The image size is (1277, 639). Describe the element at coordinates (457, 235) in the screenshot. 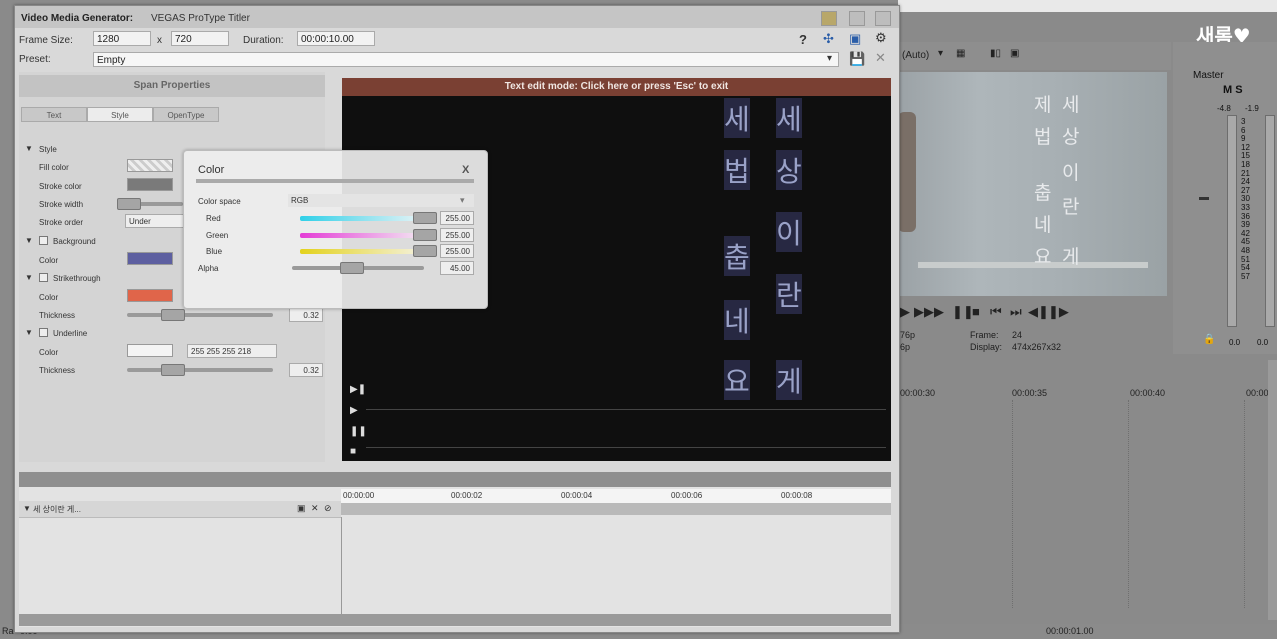

I see `green-value: 255.00` at that location.